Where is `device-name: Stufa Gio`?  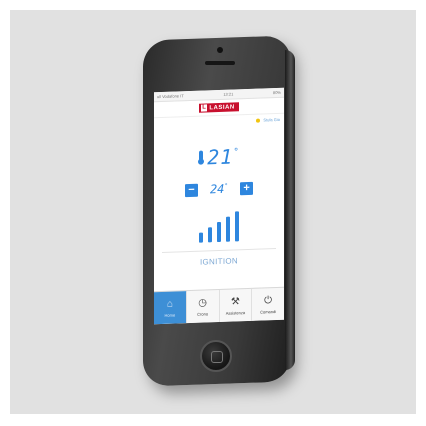 device-name: Stufa Gio is located at coordinates (271, 119).